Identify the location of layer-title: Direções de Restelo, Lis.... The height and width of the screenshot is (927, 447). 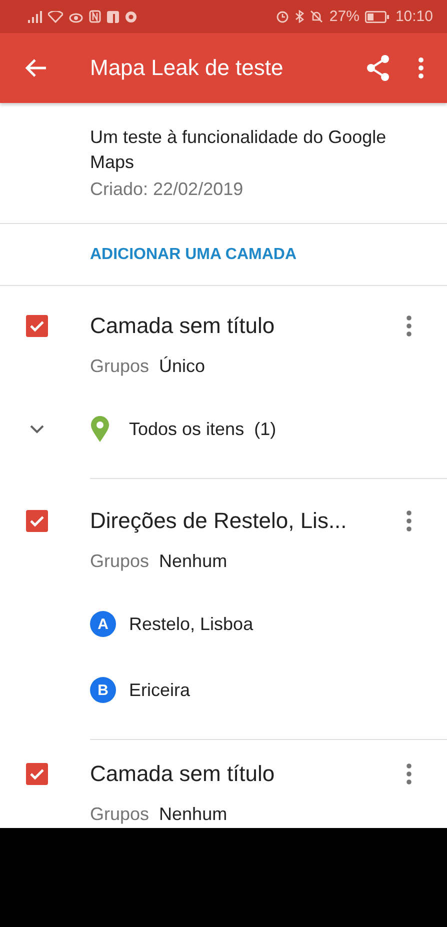
(219, 521).